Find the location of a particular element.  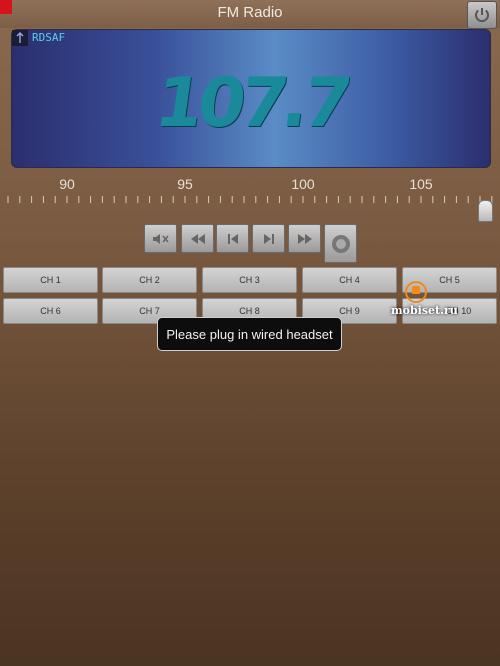

power-button is located at coordinates (482, 15).